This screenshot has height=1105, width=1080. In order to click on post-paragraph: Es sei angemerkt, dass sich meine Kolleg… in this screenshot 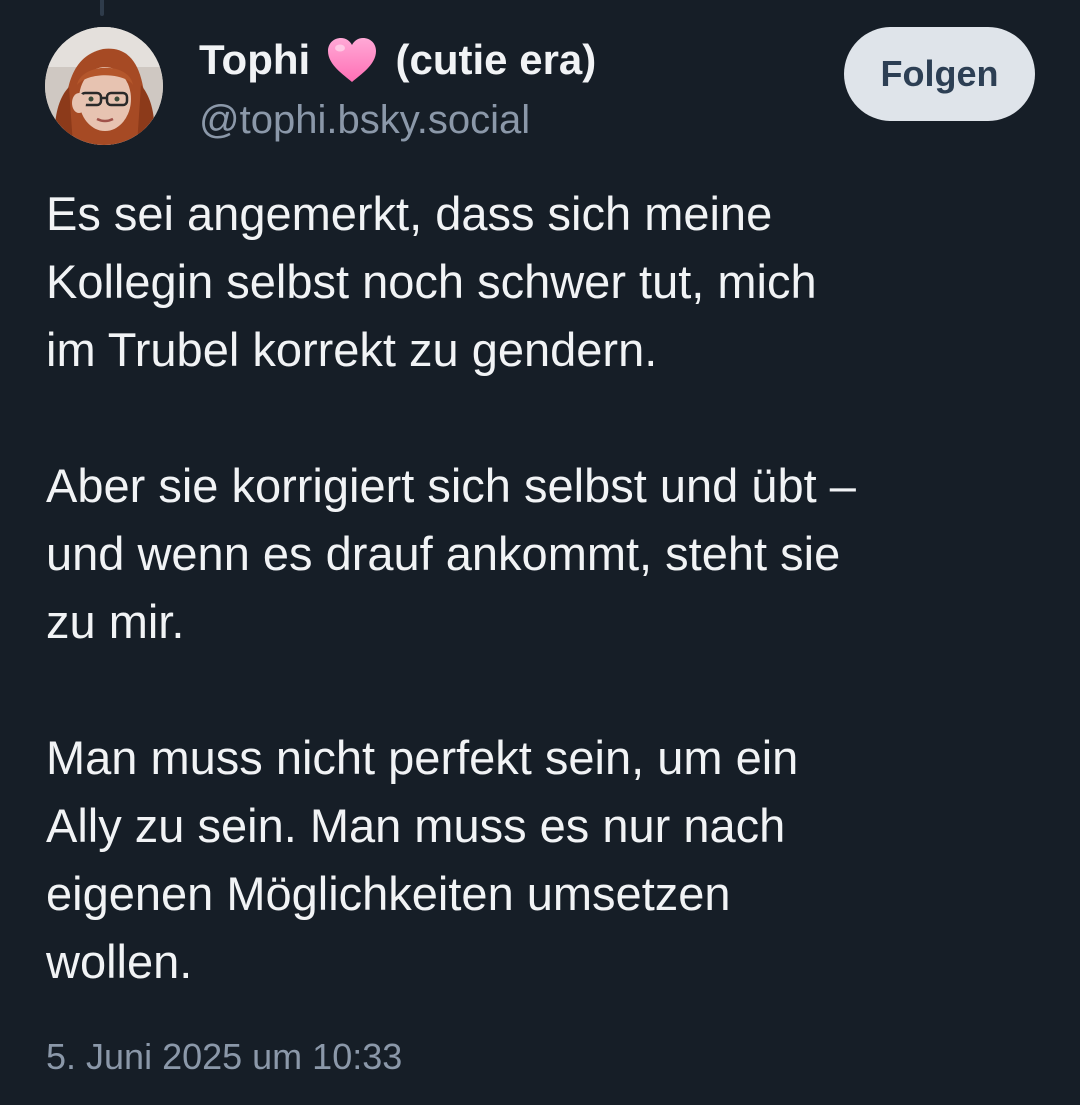, I will do `click(431, 281)`.